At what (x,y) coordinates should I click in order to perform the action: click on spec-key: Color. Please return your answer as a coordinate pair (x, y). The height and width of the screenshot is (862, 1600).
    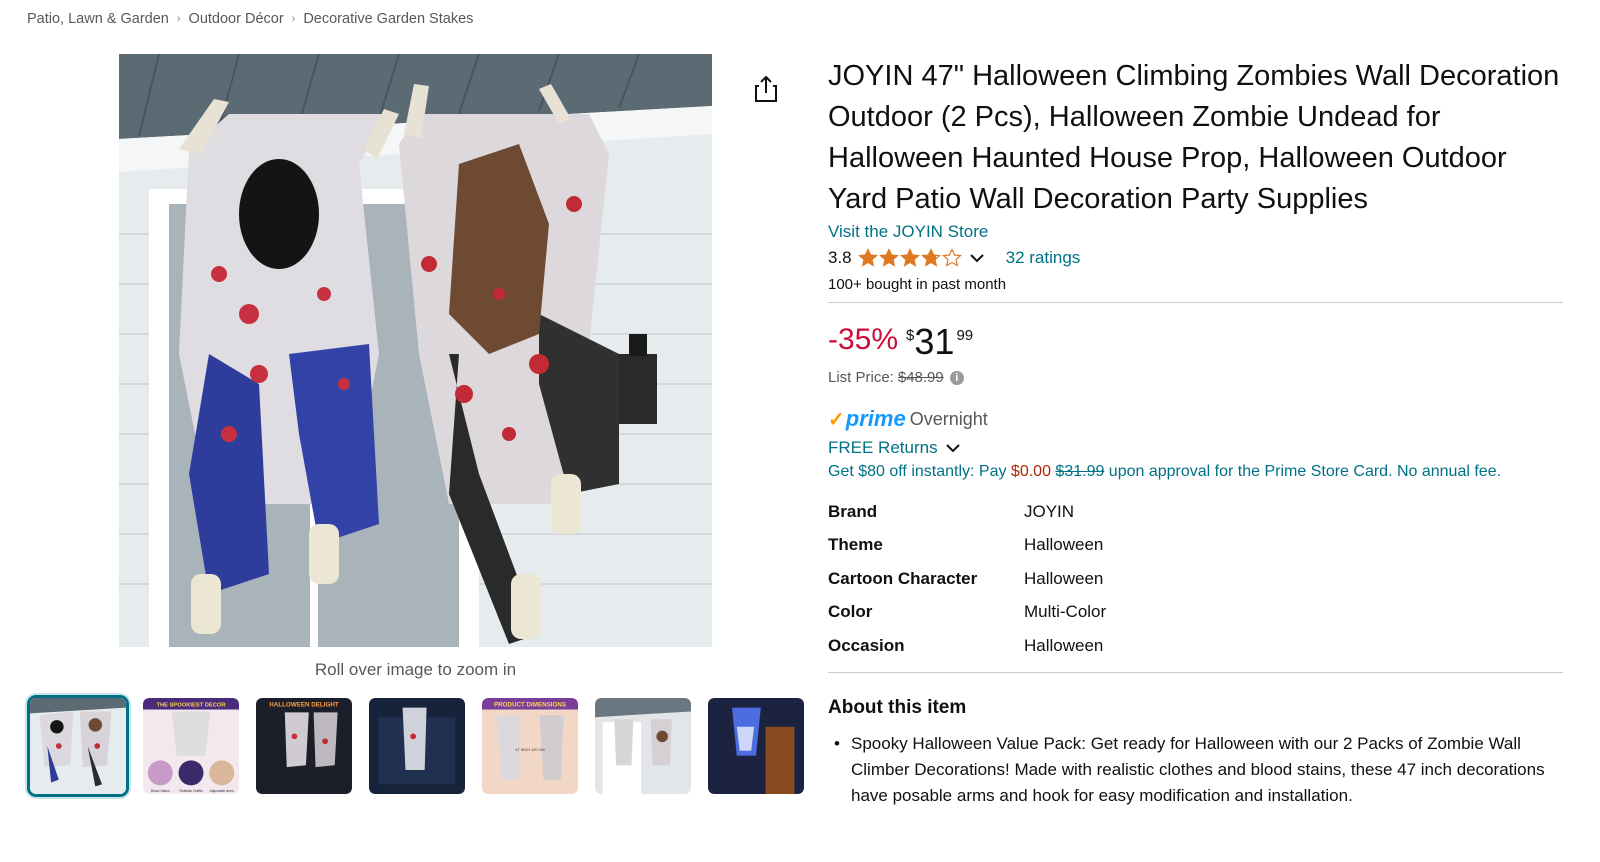
    Looking at the image, I should click on (850, 612).